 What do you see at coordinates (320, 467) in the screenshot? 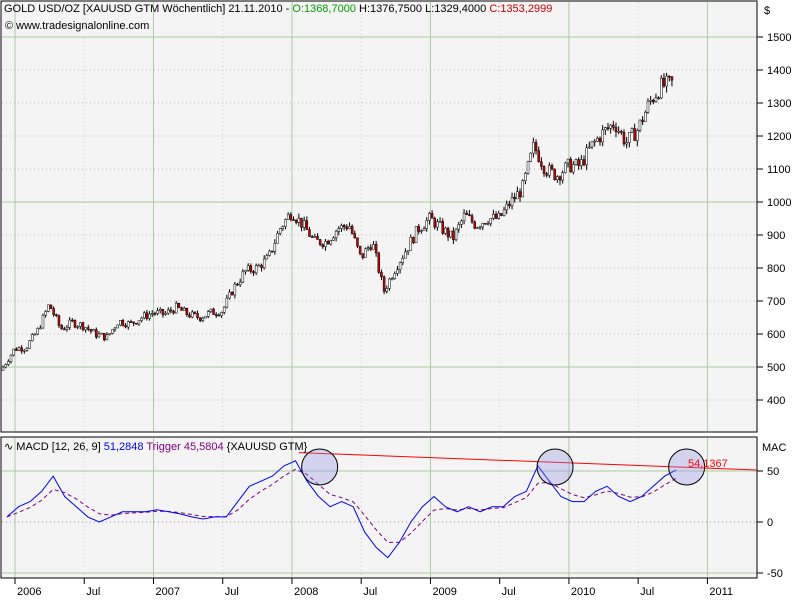
I see `highlight-circle` at bounding box center [320, 467].